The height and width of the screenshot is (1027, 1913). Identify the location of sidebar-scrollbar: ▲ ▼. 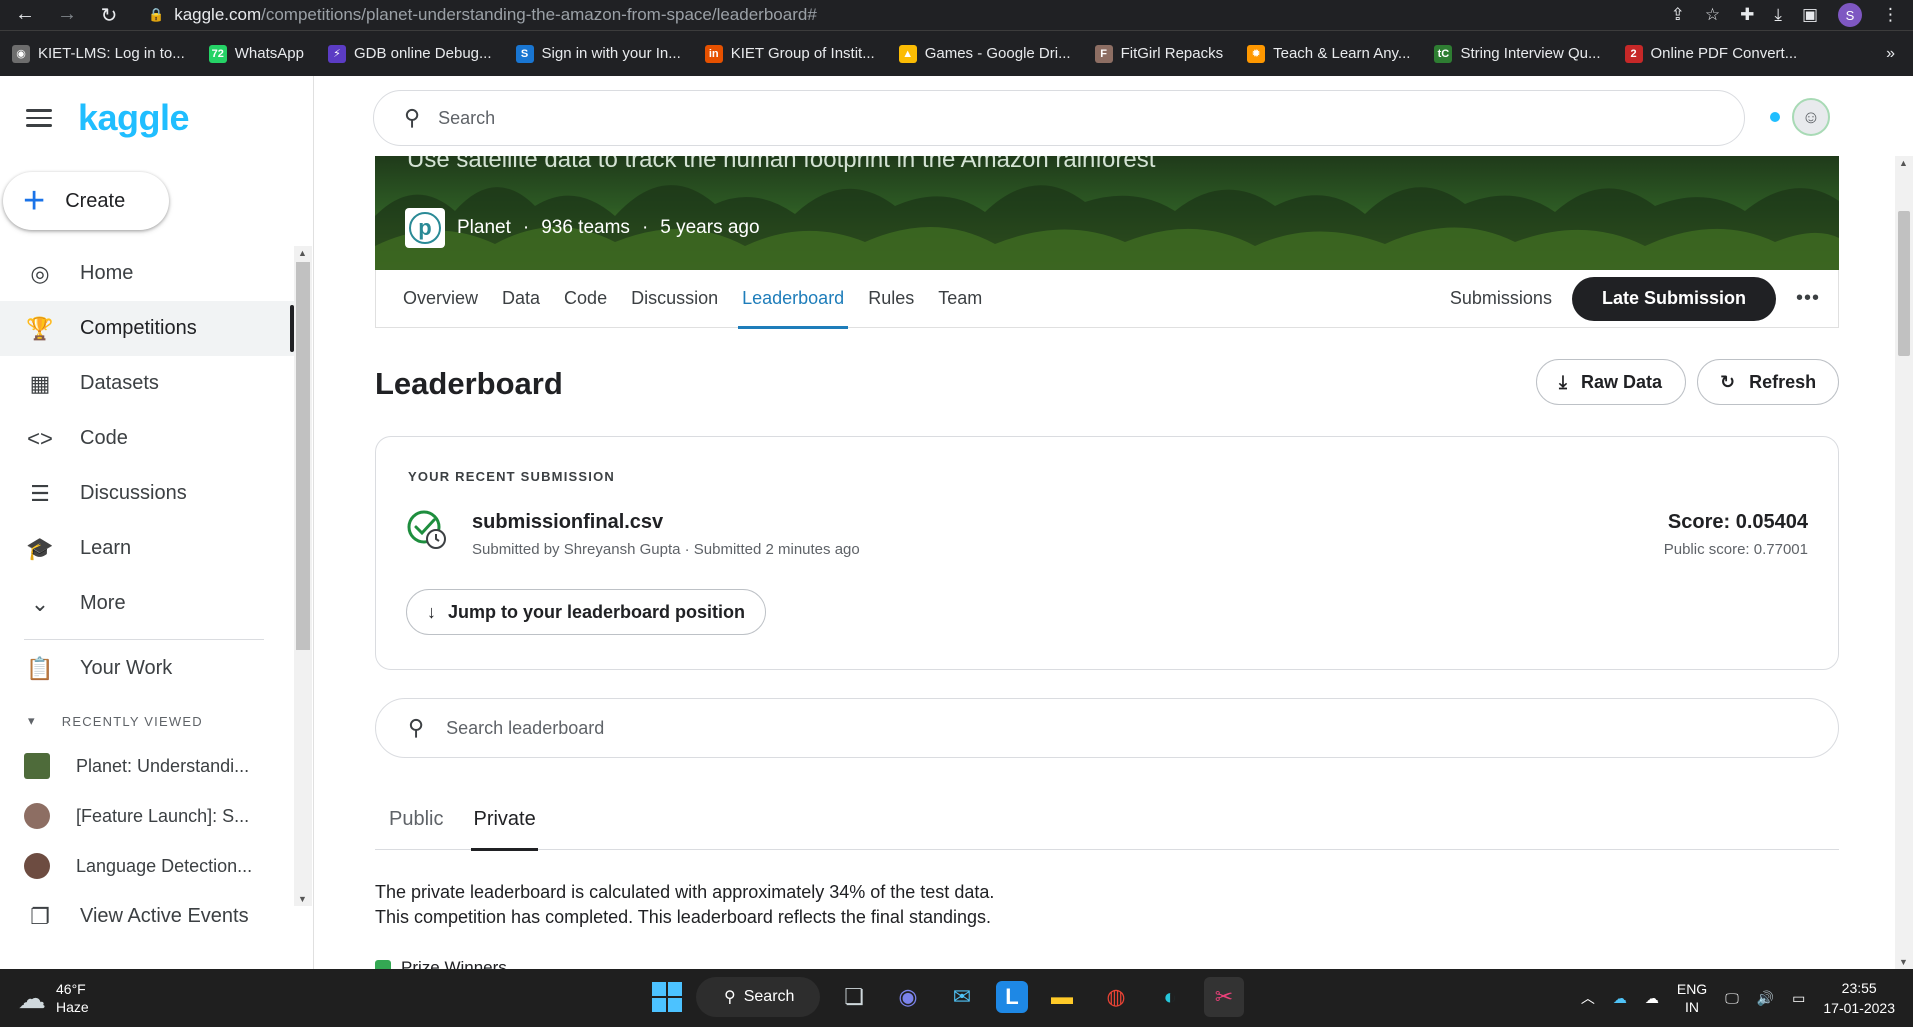
(303, 576).